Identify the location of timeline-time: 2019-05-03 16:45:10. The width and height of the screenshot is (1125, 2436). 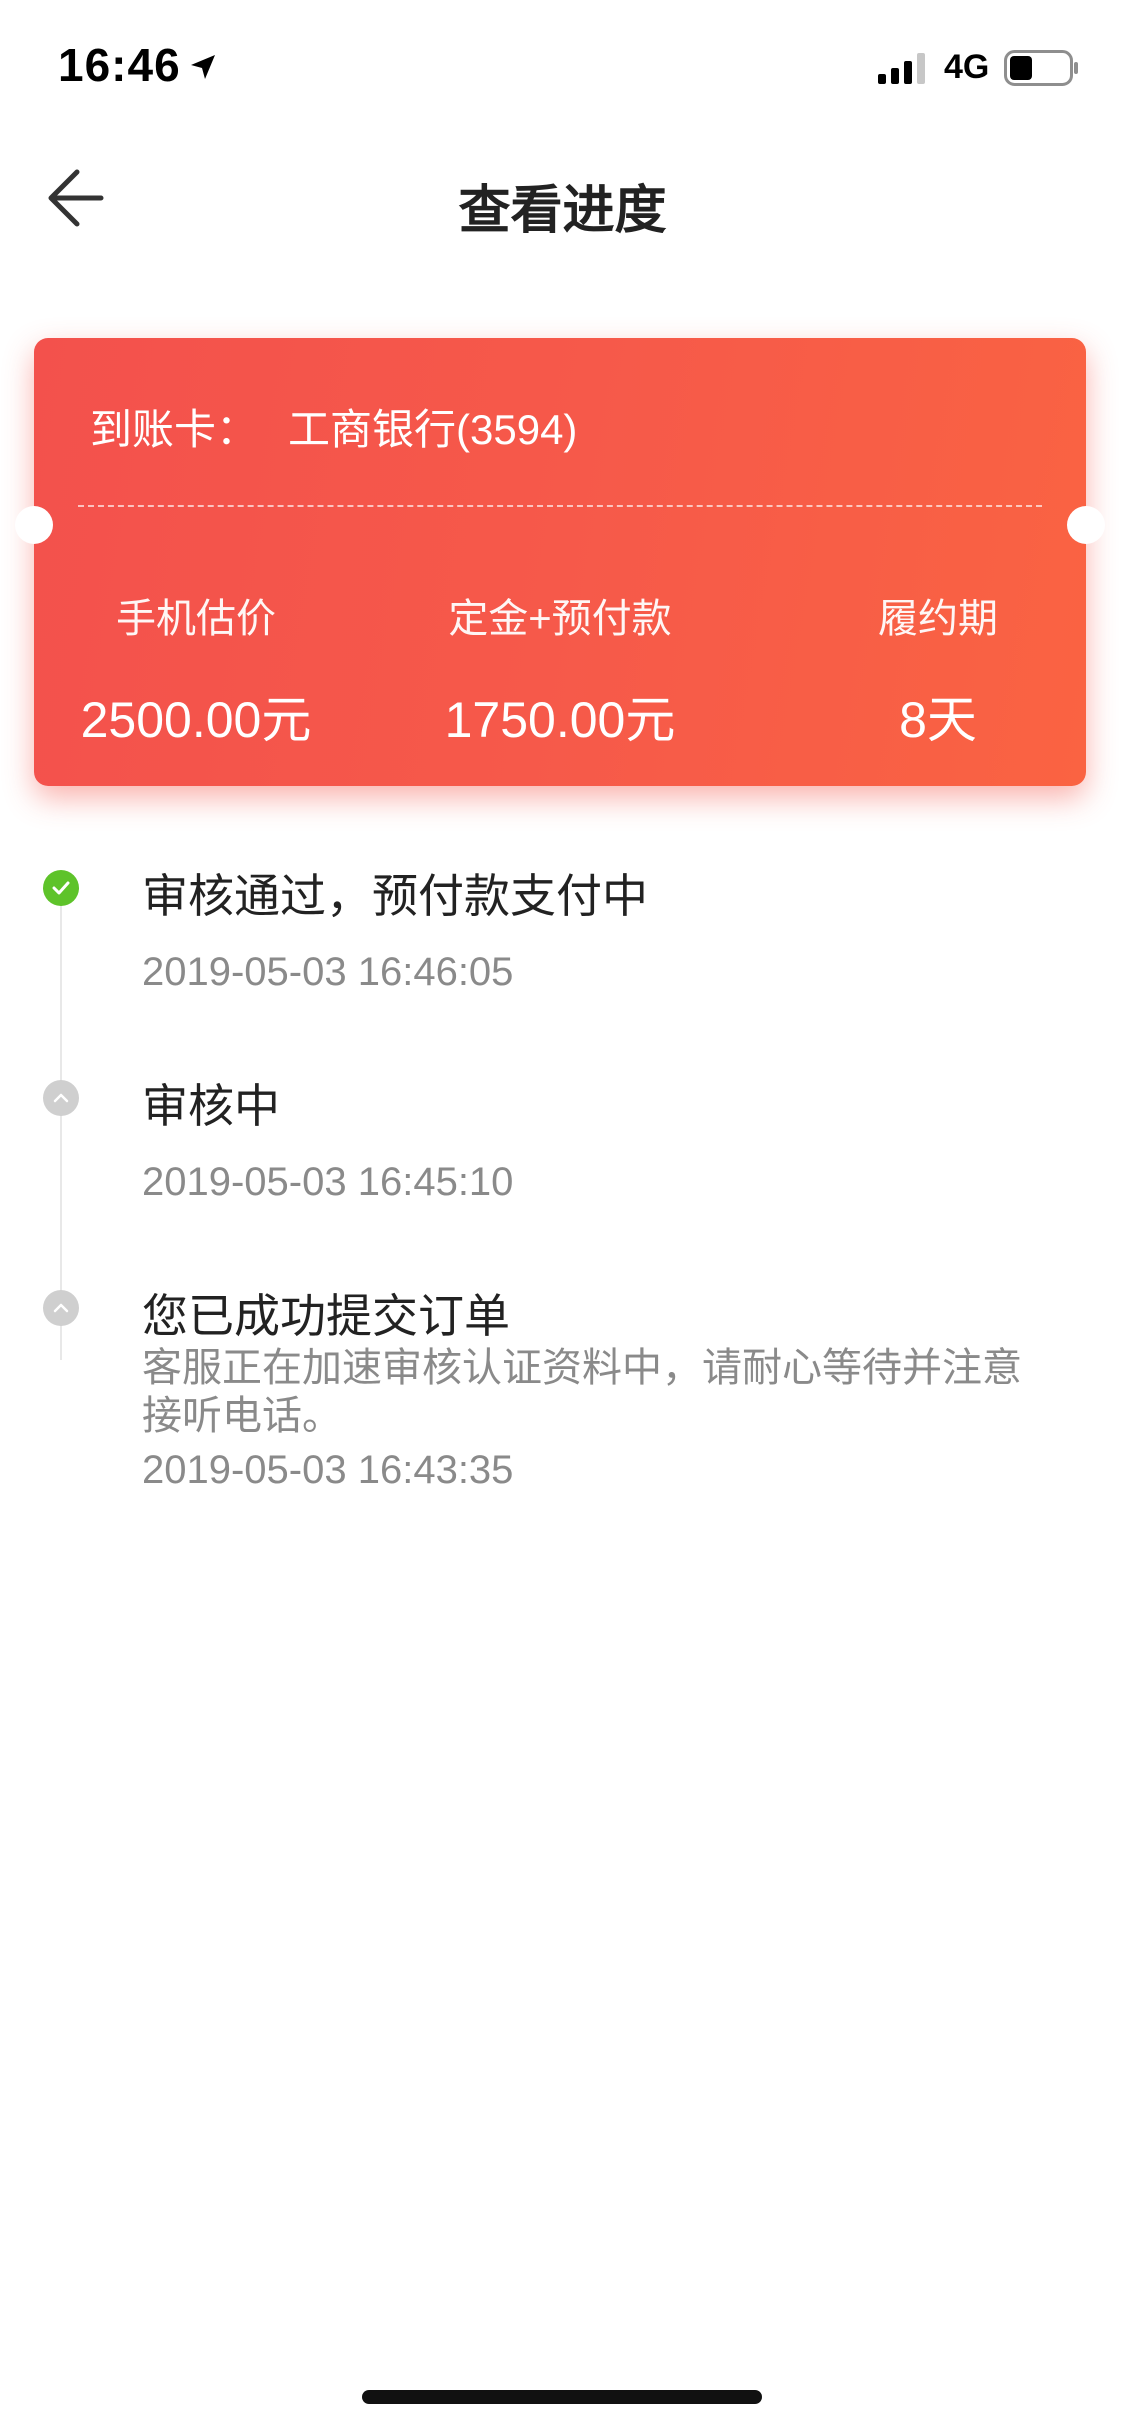
(328, 1182).